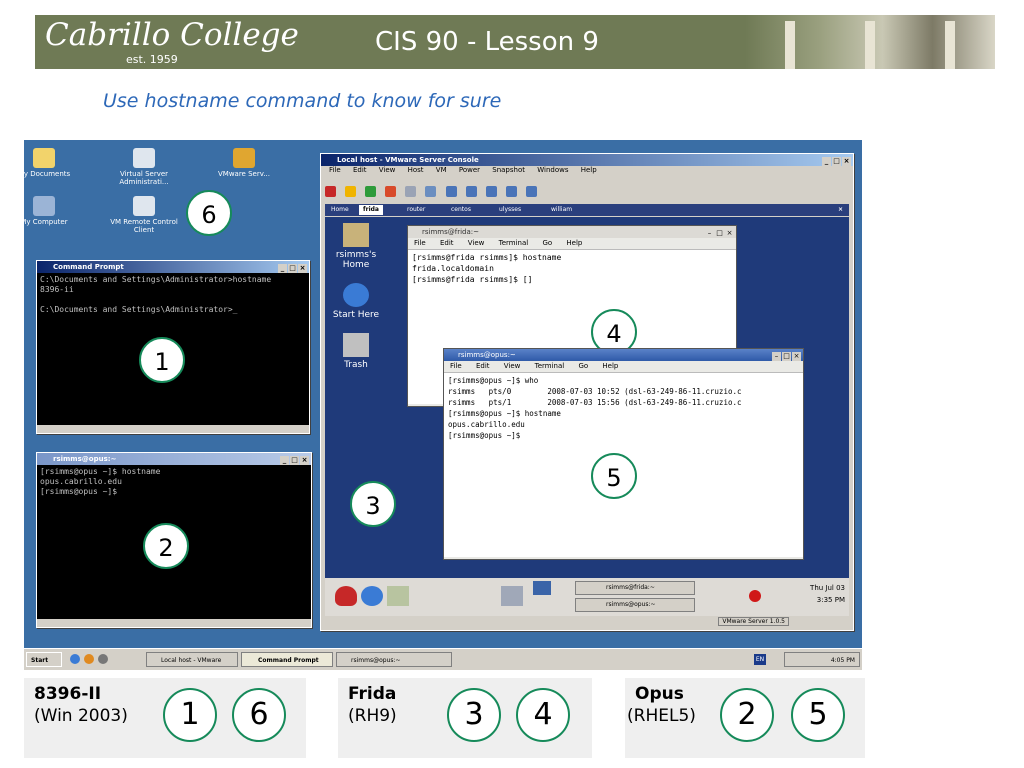 The image size is (1024, 768). What do you see at coordinates (572, 232) in the screenshot?
I see `frida-terminal-titlebar: rsimms@frida:~ – □ ×` at bounding box center [572, 232].